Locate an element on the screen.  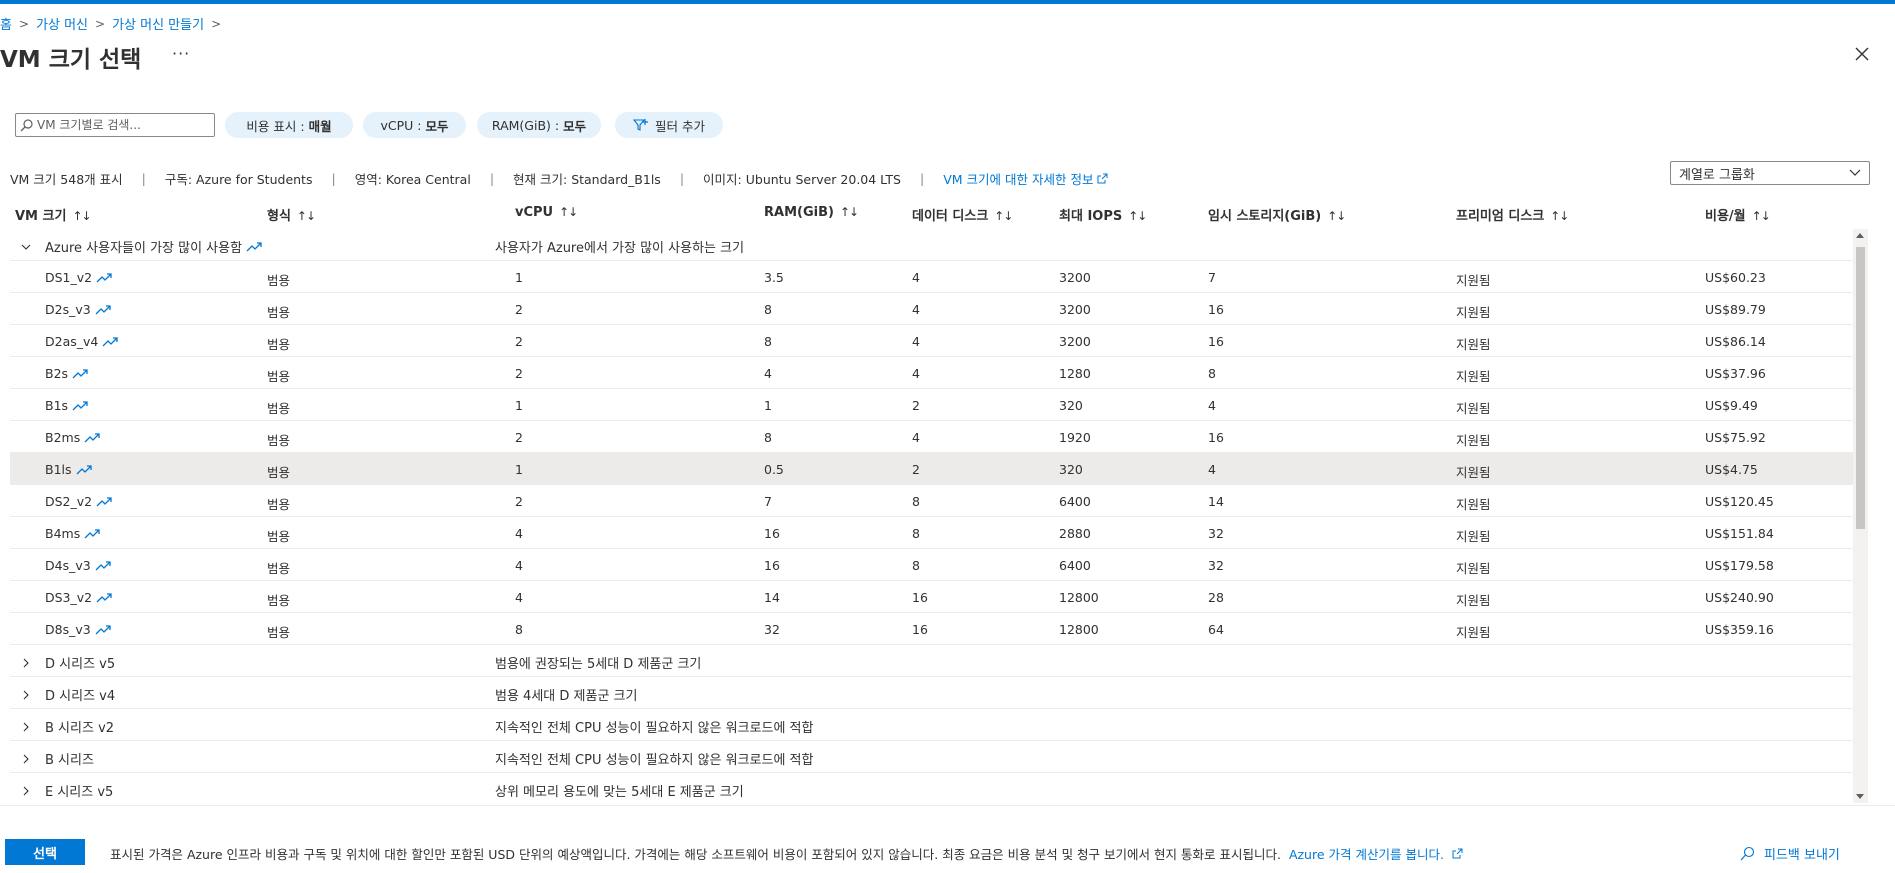
column-header-disks: 데이터 디스크 ↑↓ is located at coordinates (962, 214).